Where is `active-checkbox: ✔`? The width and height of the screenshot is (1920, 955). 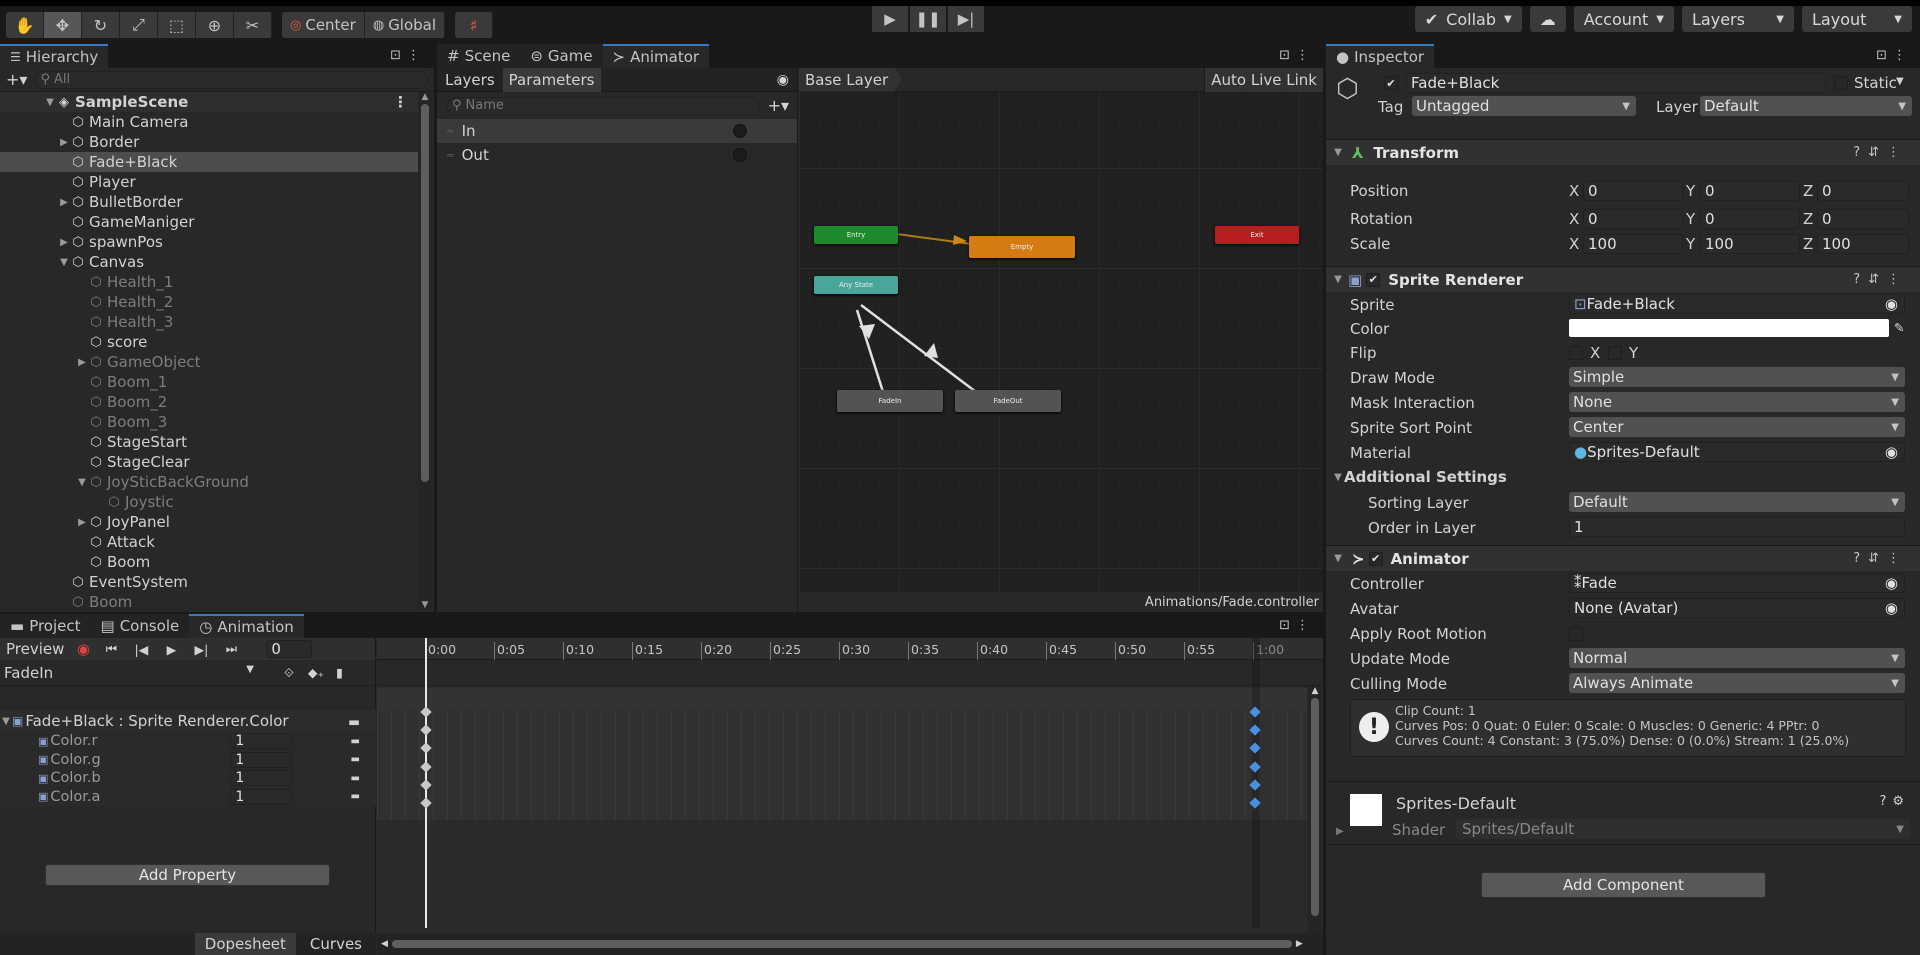
active-checkbox: ✔ is located at coordinates (1391, 83).